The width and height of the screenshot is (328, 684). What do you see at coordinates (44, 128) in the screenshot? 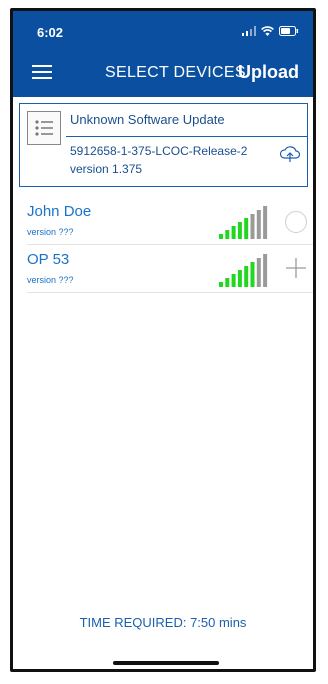
I see `list-document-icon` at bounding box center [44, 128].